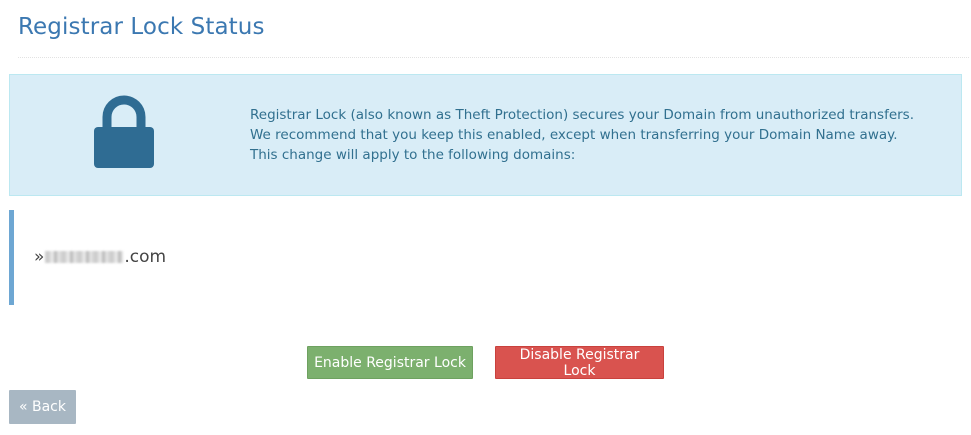 Image resolution: width=971 pixels, height=435 pixels. Describe the element at coordinates (124, 131) in the screenshot. I see `lock-icon` at that location.